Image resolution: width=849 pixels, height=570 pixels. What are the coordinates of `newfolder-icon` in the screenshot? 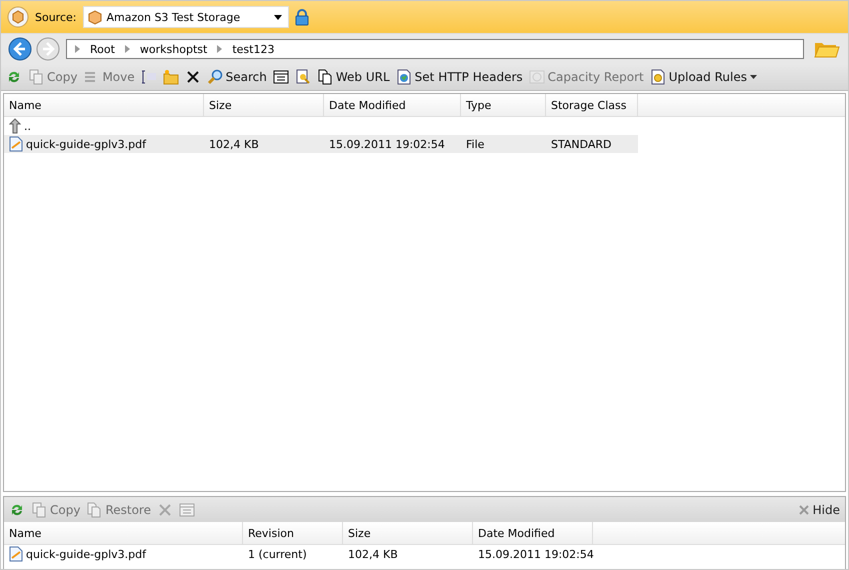 It's located at (170, 77).